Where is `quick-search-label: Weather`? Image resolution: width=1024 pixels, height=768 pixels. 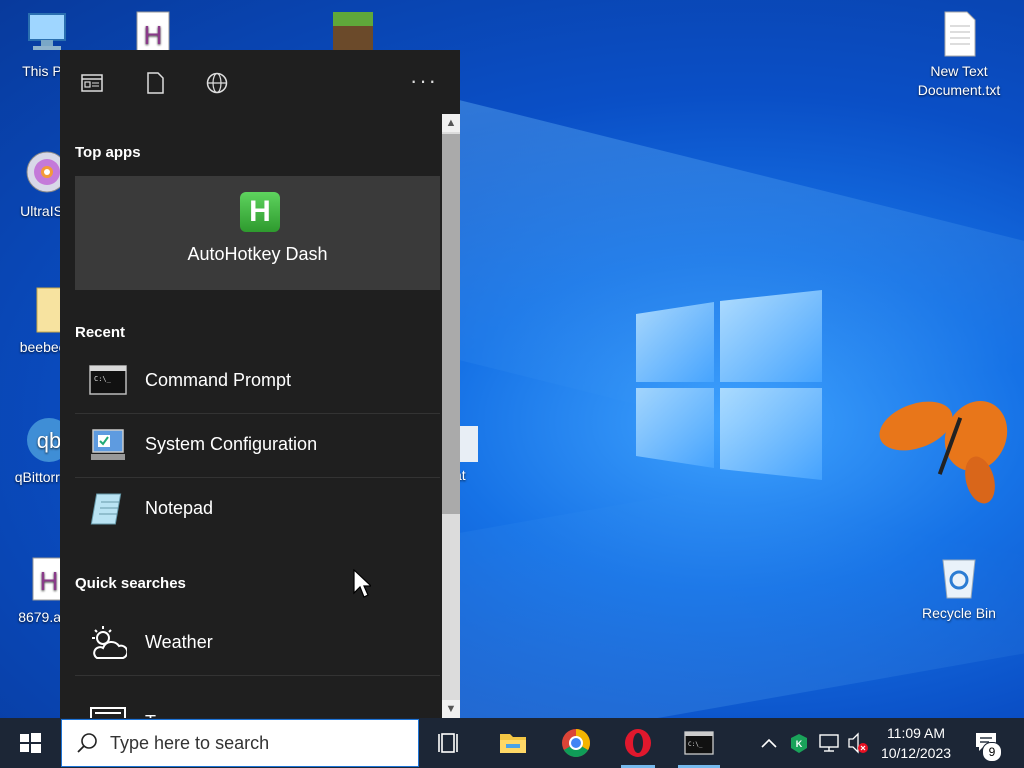 quick-search-label: Weather is located at coordinates (179, 642).